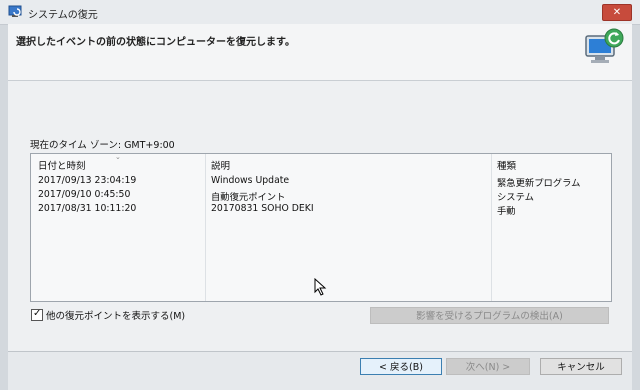 Image resolution: width=640 pixels, height=390 pixels. What do you see at coordinates (84, 194) in the screenshot?
I see `row-datetime: 2017/09/10 0:45:50` at bounding box center [84, 194].